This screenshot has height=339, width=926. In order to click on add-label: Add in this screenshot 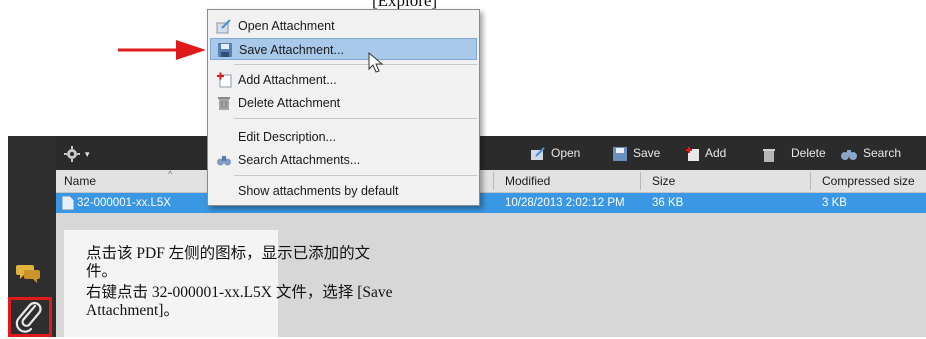, I will do `click(716, 153)`.